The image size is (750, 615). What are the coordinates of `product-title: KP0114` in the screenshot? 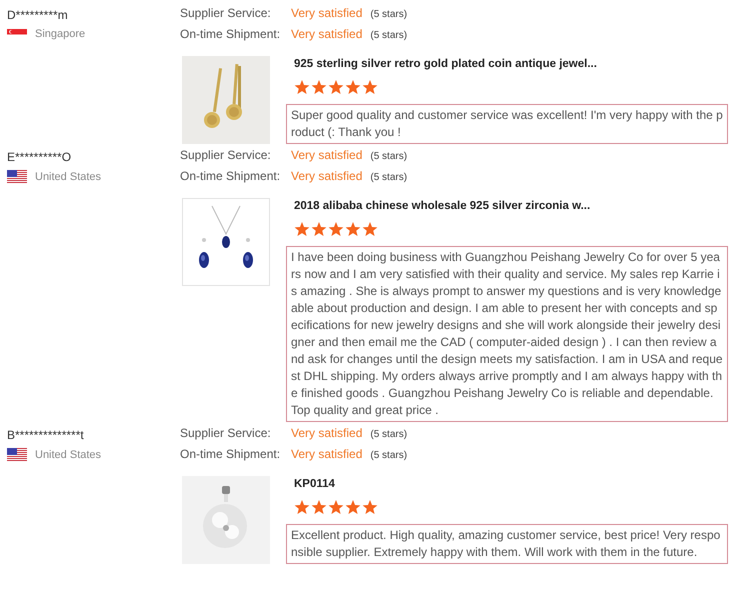 It's located at (336, 484).